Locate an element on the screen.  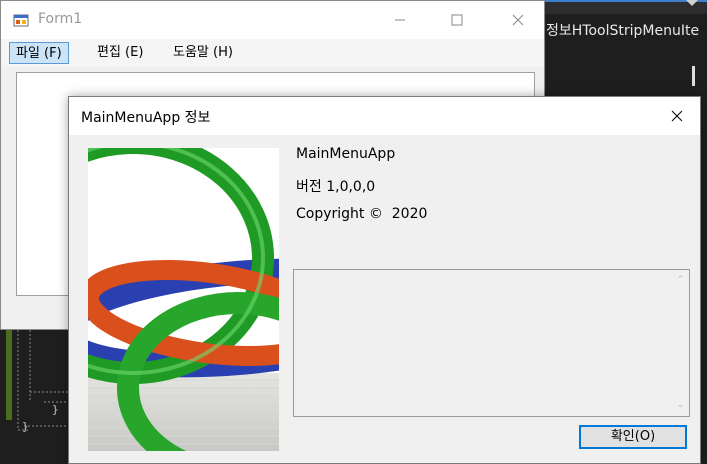
ide-scroll-marker is located at coordinates (693, 76).